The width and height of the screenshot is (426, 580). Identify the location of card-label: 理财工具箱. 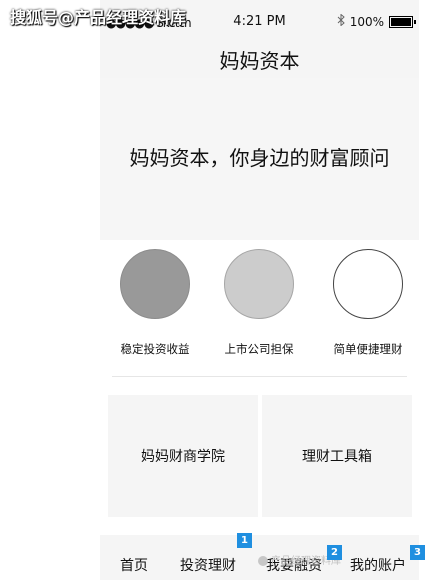
(337, 457).